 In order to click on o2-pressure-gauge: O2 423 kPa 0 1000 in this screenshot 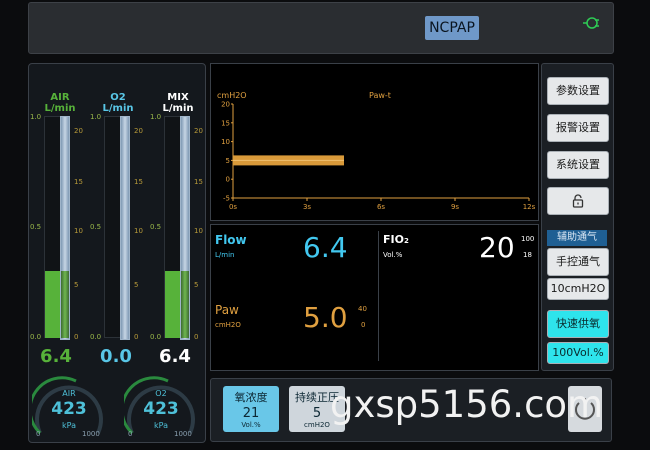, I will do `click(159, 406)`.